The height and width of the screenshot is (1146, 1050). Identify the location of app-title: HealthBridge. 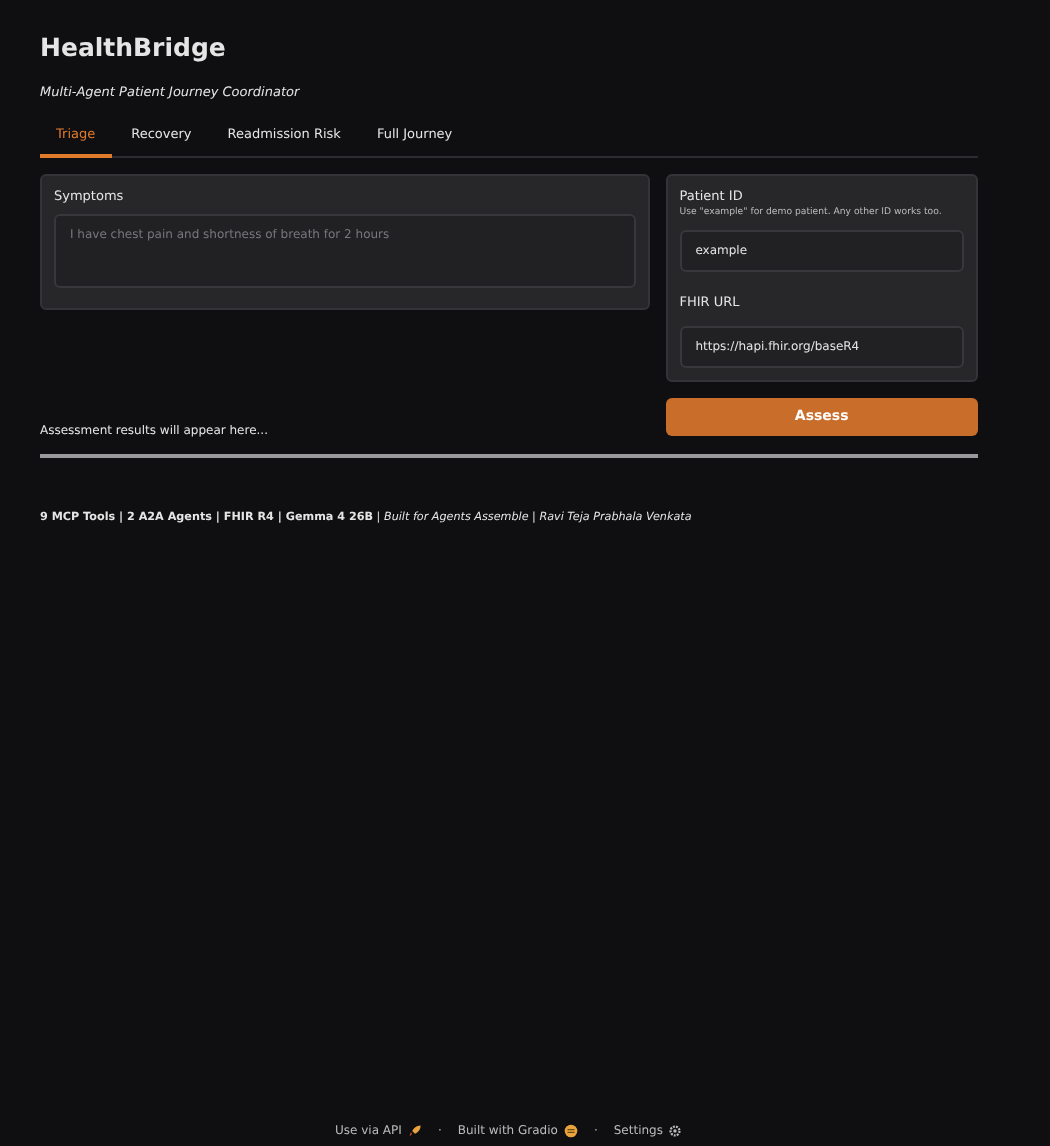
(134, 47).